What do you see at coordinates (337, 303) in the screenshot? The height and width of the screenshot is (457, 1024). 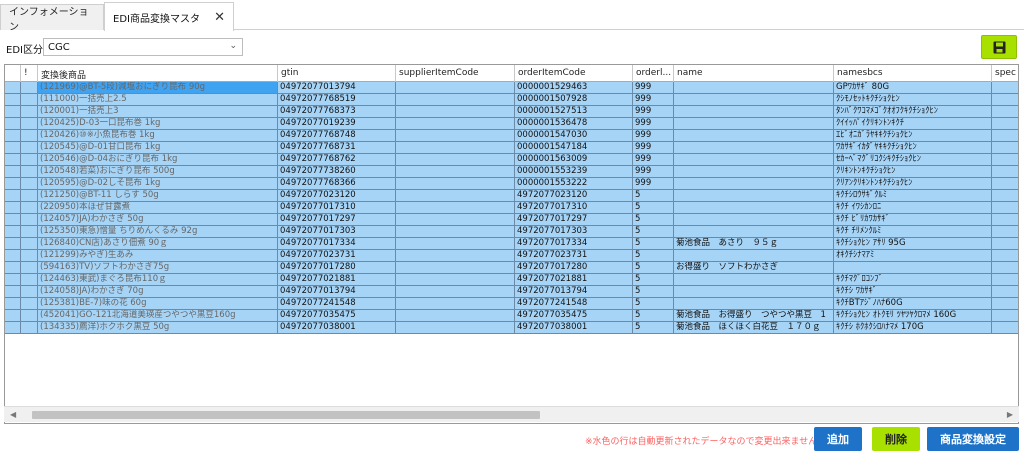 I see `cell-gtin: 04972077241548` at bounding box center [337, 303].